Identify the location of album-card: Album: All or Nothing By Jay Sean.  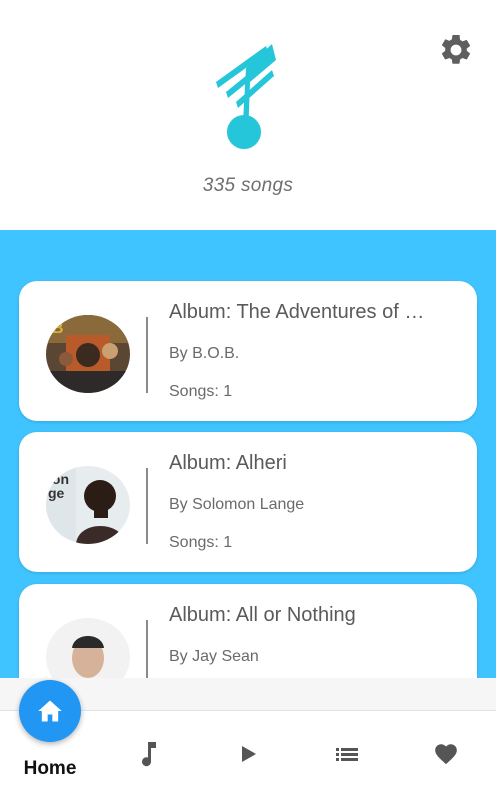
(248, 631).